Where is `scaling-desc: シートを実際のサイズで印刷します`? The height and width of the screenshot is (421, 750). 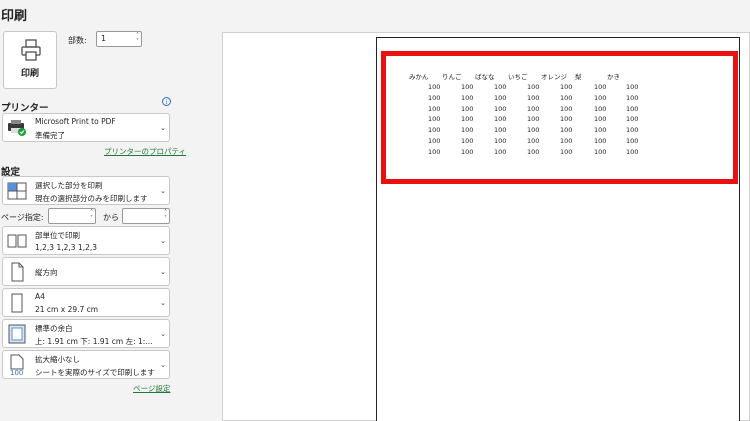 scaling-desc: シートを実際のサイズで印刷します is located at coordinates (95, 372).